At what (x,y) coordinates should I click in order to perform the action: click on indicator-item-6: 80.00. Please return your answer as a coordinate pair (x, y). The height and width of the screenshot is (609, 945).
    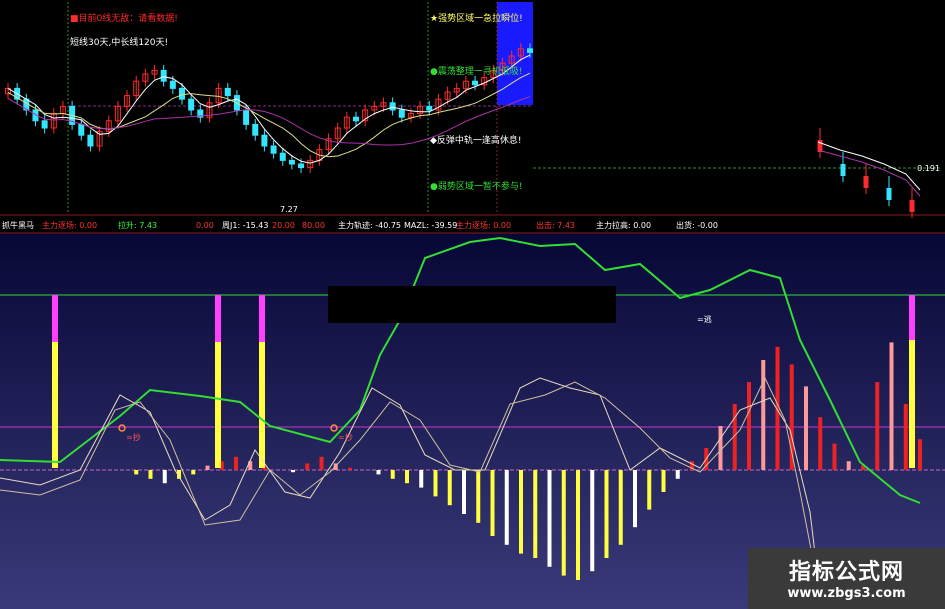
    Looking at the image, I should click on (313, 225).